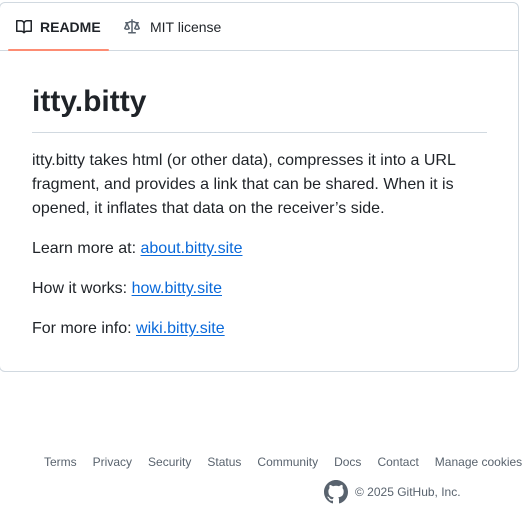  Describe the element at coordinates (192, 248) in the screenshot. I see `about-link: about.bitty.site` at that location.